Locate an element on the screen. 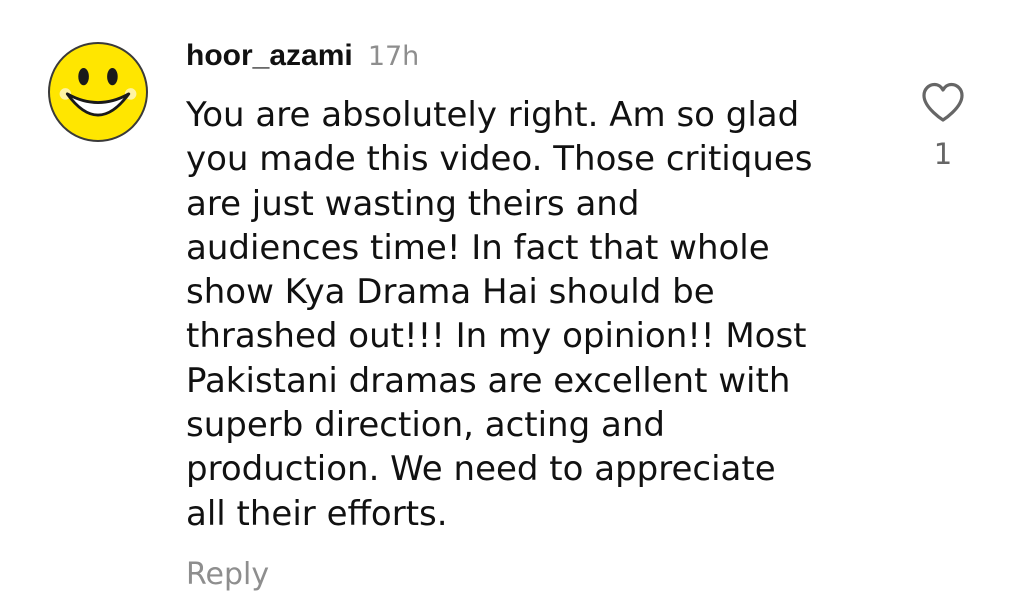  comment-line: show Kya Drama Hai should be is located at coordinates (450, 292).